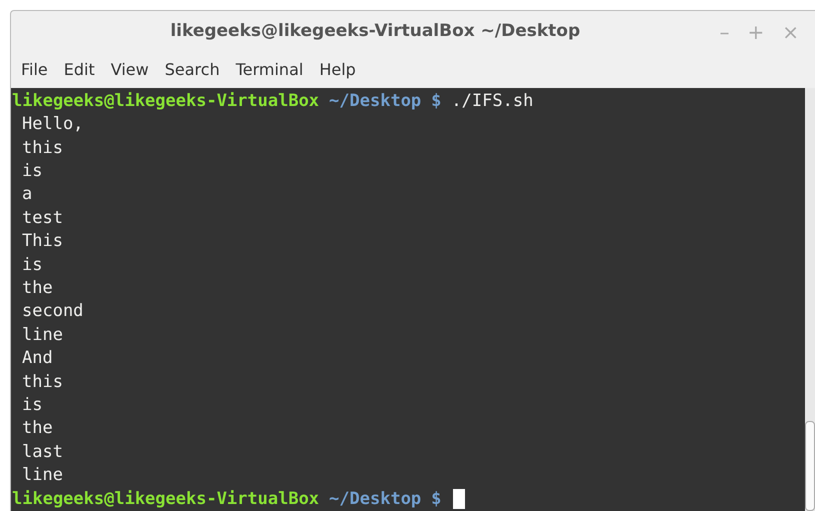 The image size is (815, 511). What do you see at coordinates (53, 312) in the screenshot?
I see `output-line: second` at bounding box center [53, 312].